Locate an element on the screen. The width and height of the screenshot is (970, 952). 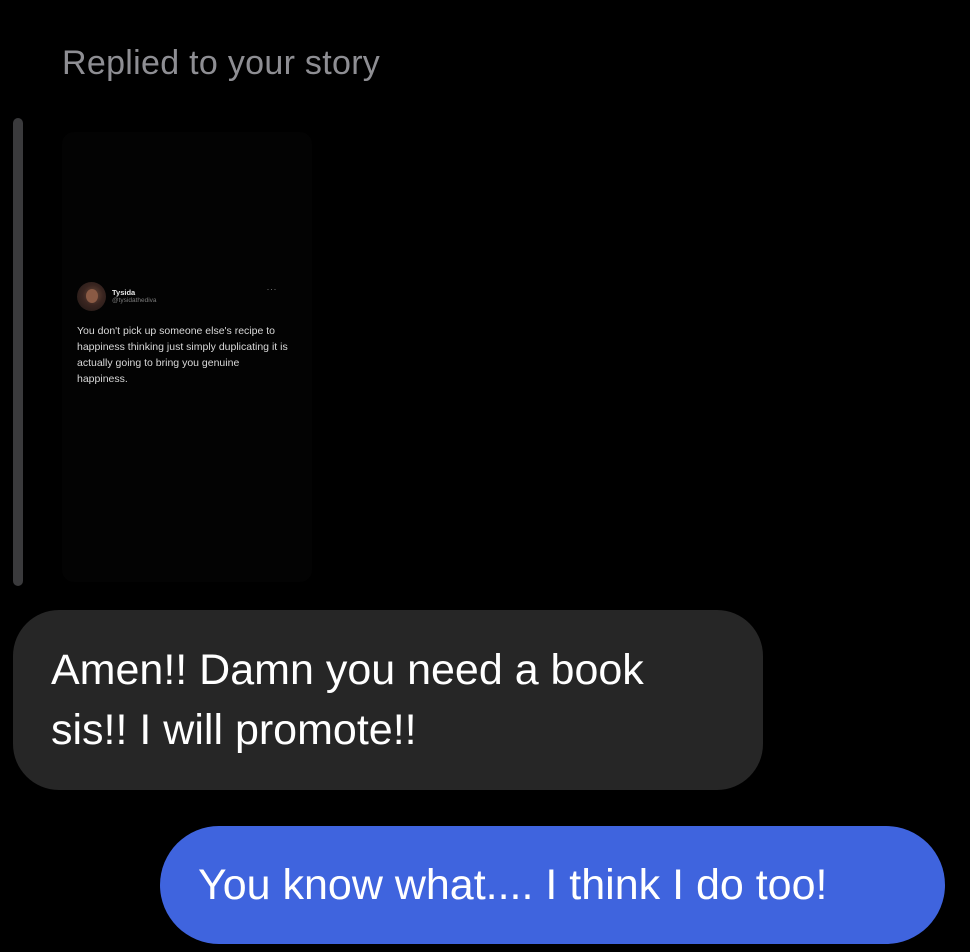
reply-label: Replied to your story is located at coordinates (221, 63).